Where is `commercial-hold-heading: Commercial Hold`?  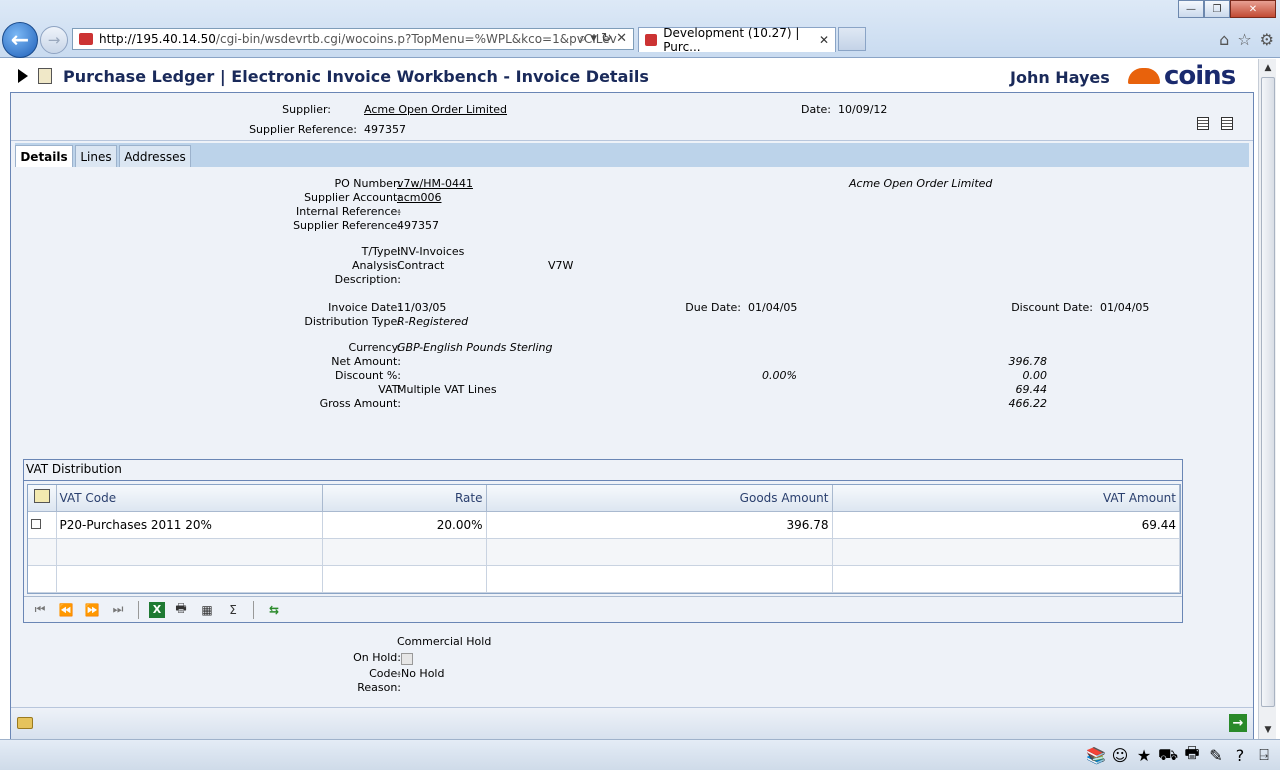 commercial-hold-heading: Commercial Hold is located at coordinates (444, 641).